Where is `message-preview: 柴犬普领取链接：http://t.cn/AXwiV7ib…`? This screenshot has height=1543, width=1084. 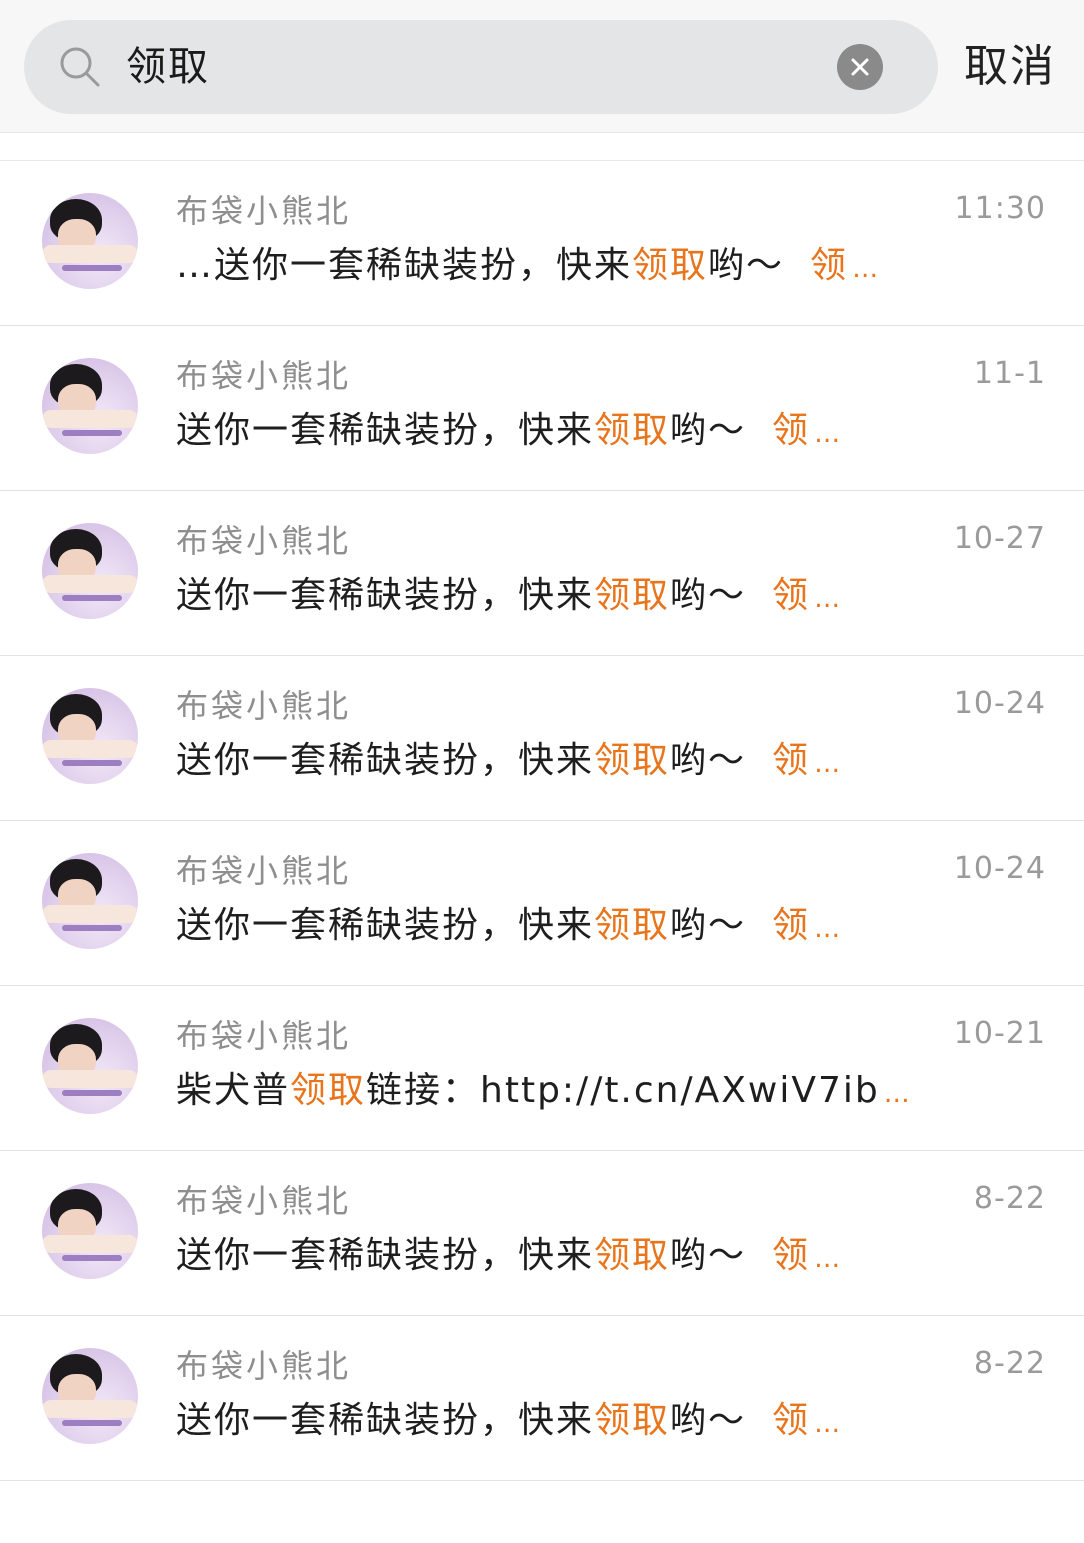
message-preview: 柴犬普领取链接：http://t.cn/AXwiV7ib… is located at coordinates (544, 1090).